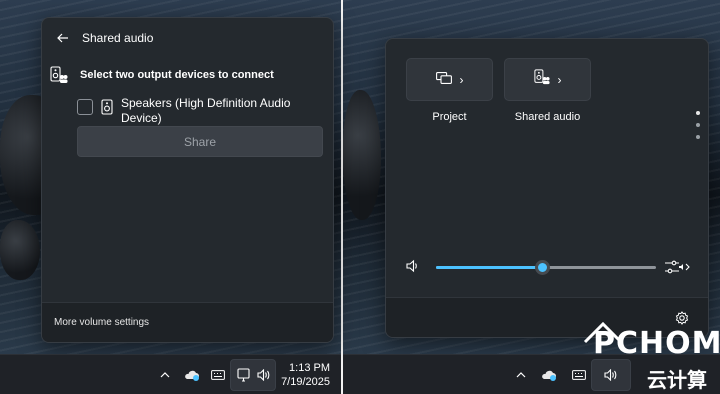 This screenshot has height=394, width=720. I want to click on section-header: Select two output devices to connect, so click(162, 75).